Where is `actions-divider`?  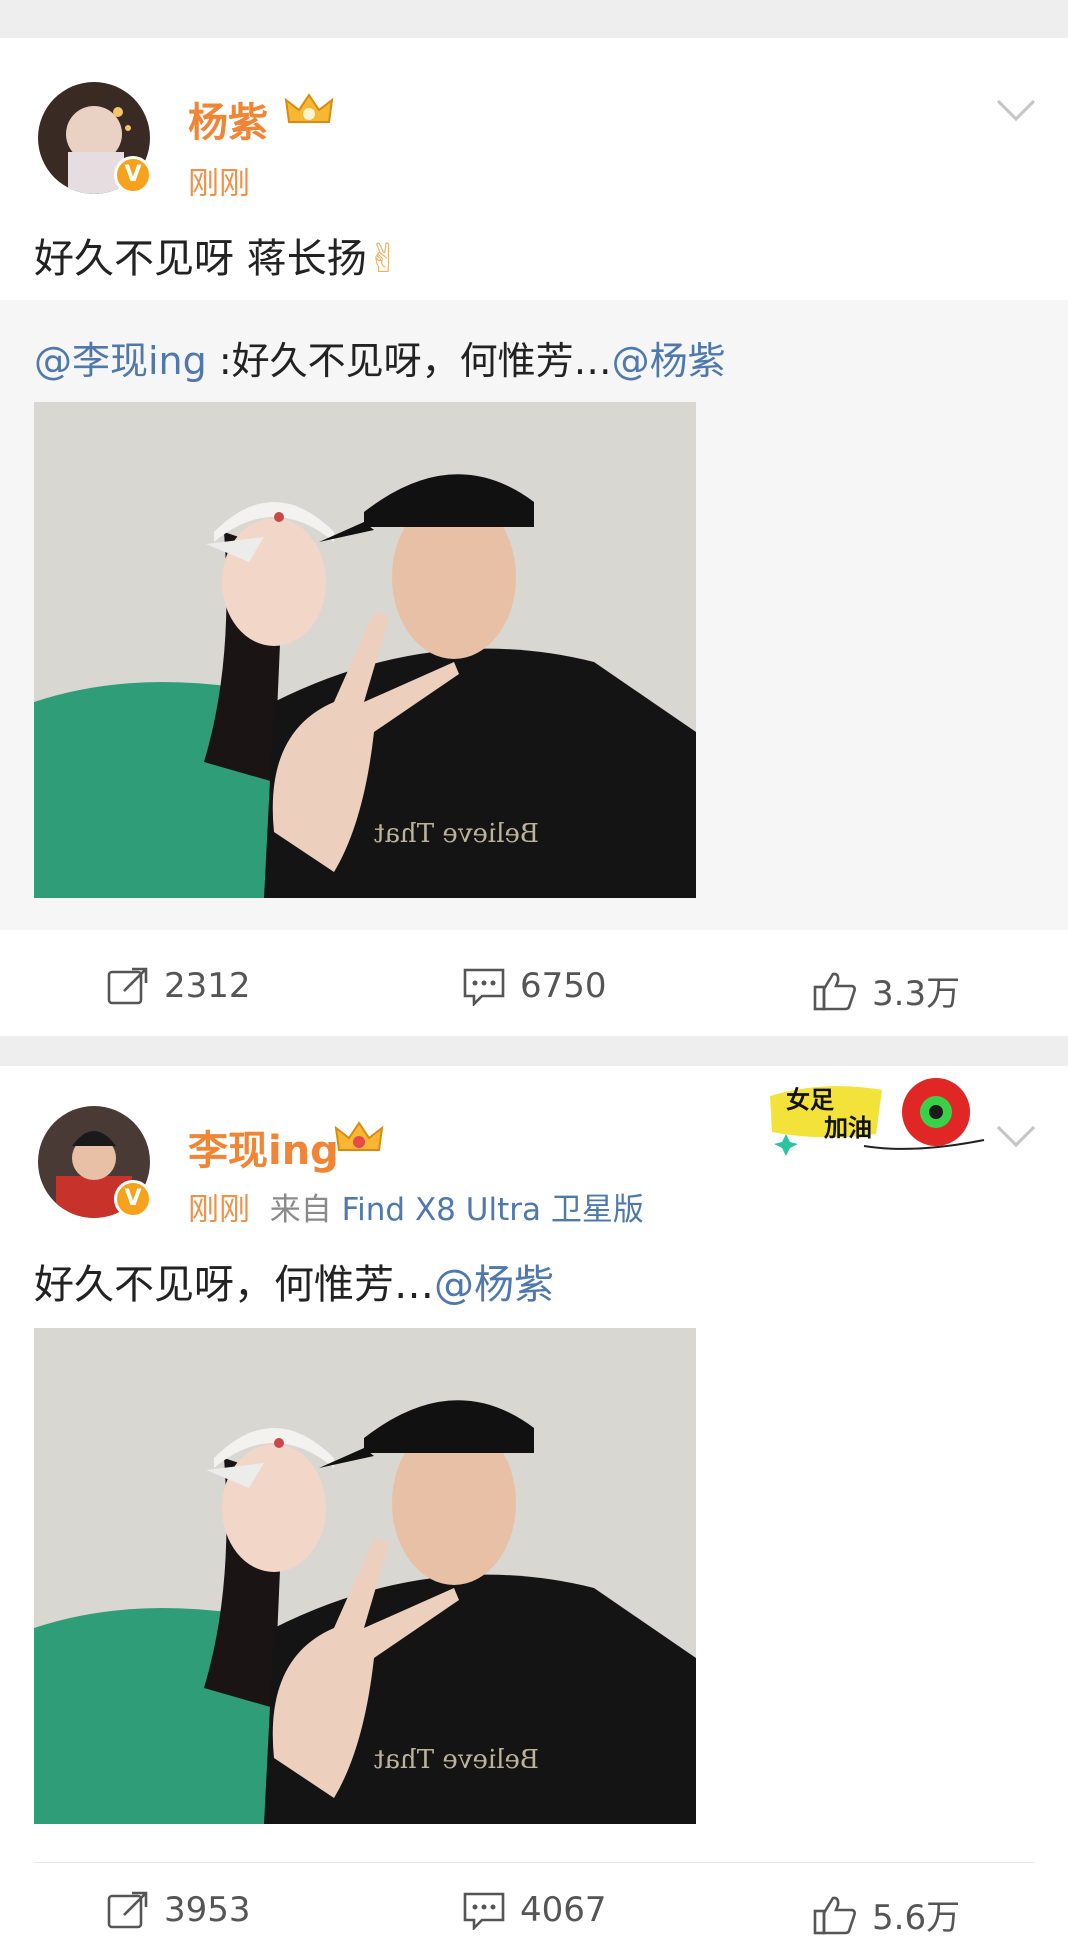
actions-divider is located at coordinates (534, 1862).